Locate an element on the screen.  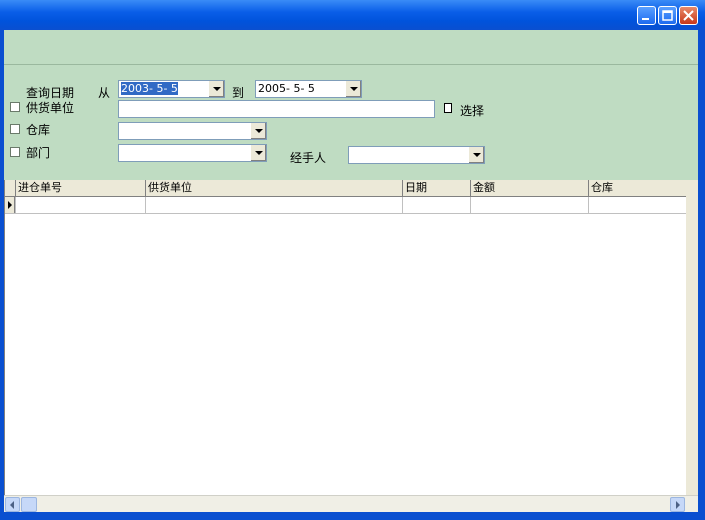
handler-dropdown-button is located at coordinates (476, 155).